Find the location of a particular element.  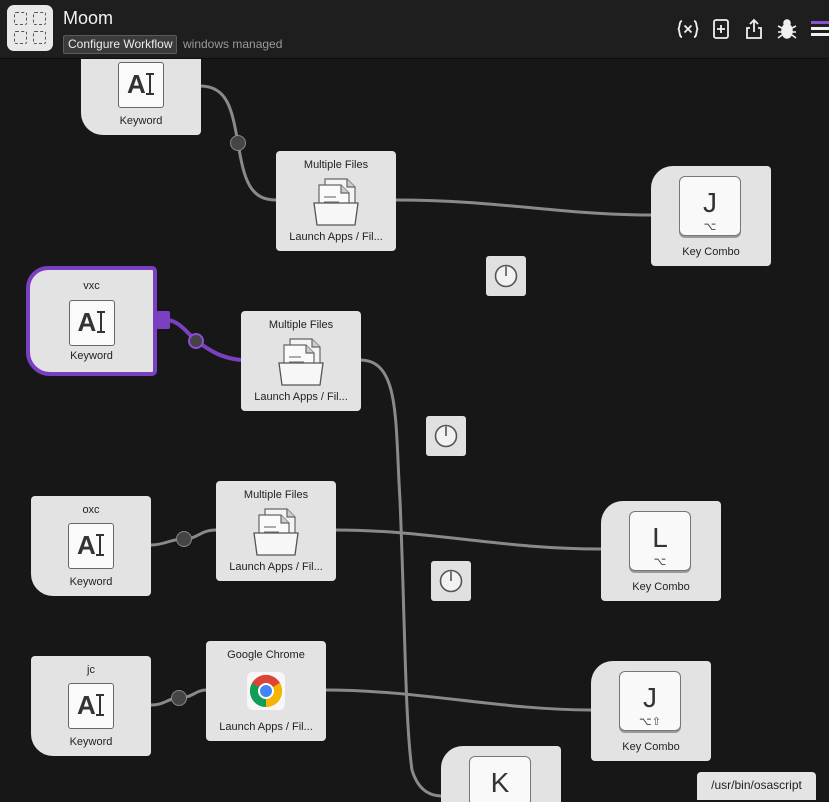

keyword-node: oxc A Keyword is located at coordinates (91, 546).